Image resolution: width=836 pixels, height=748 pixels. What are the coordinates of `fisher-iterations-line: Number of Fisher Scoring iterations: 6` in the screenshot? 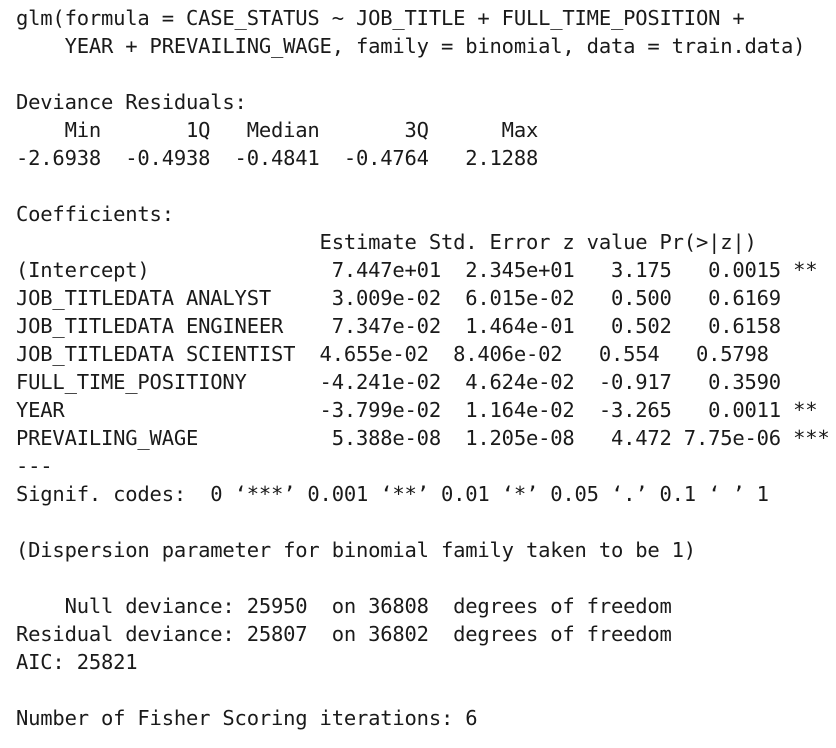 It's located at (247, 718).